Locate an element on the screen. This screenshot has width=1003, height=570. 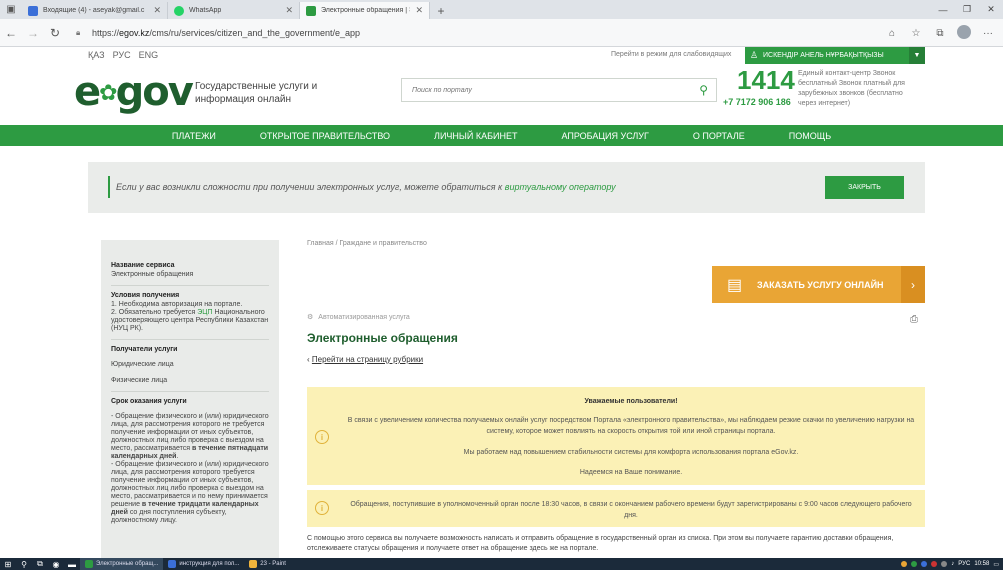
edge-icon is located at coordinates (89, 564).